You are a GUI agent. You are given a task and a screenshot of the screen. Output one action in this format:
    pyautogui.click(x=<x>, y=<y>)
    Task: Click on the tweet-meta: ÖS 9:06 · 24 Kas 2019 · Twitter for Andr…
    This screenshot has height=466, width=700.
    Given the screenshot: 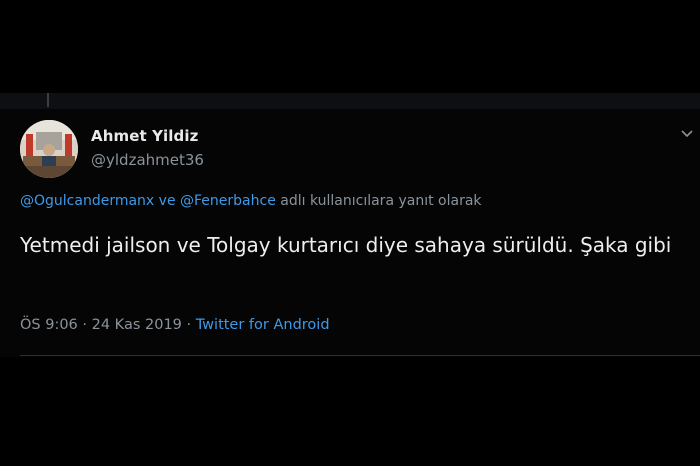 What is the action you would take?
    pyautogui.click(x=175, y=325)
    